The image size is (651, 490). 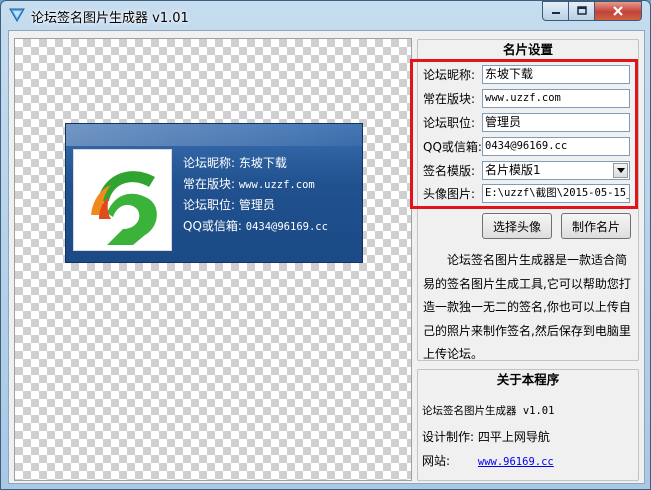 I want to click on close-button, so click(x=618, y=11).